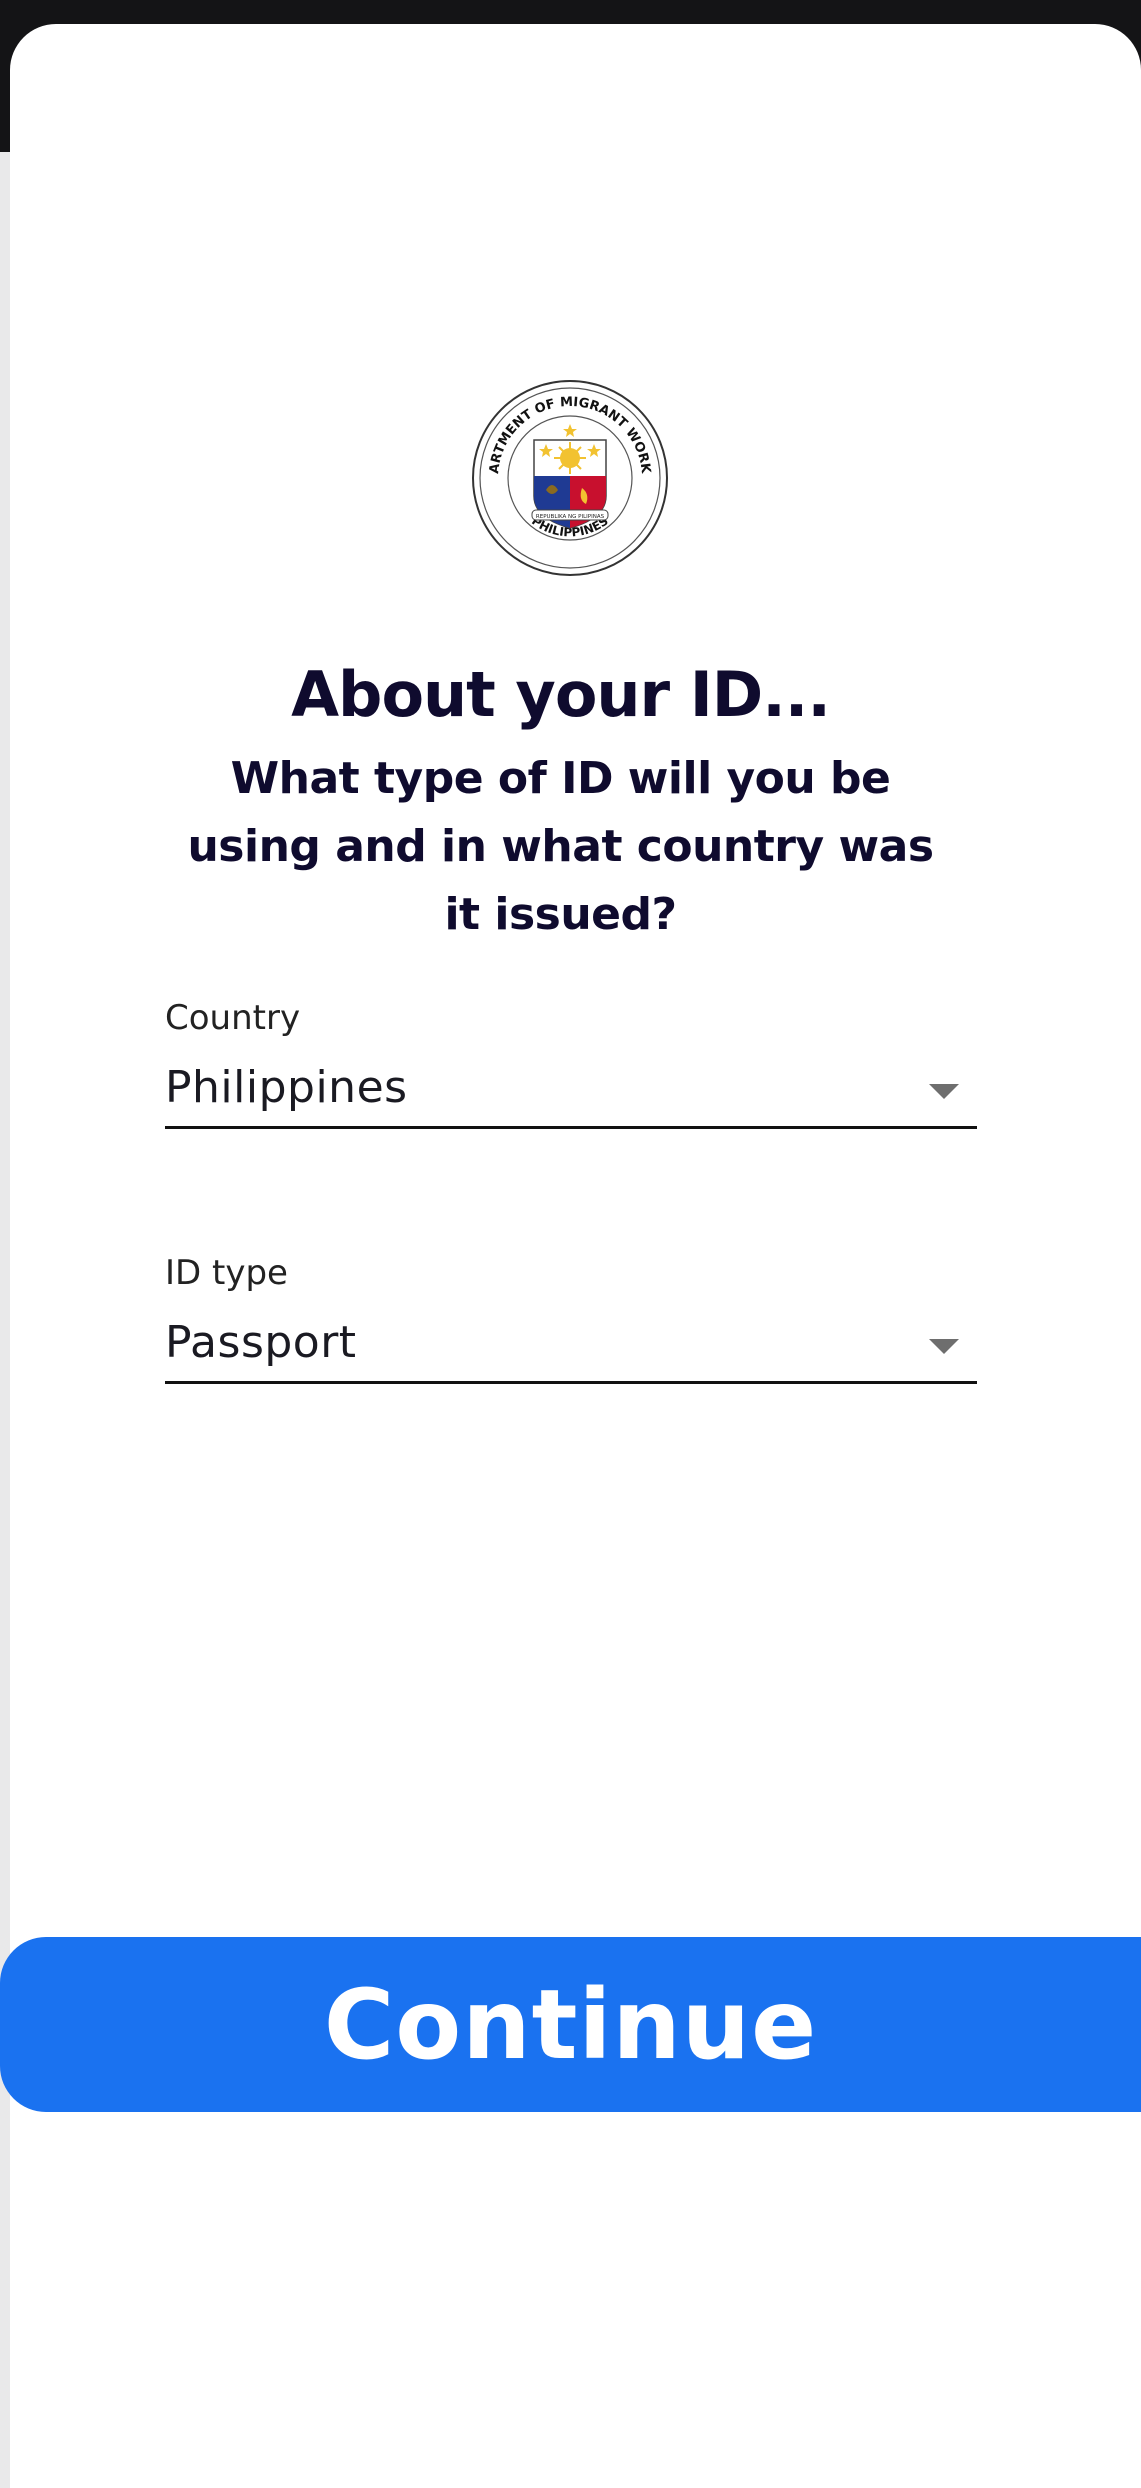  I want to click on id-type-value: Passport, so click(261, 1342).